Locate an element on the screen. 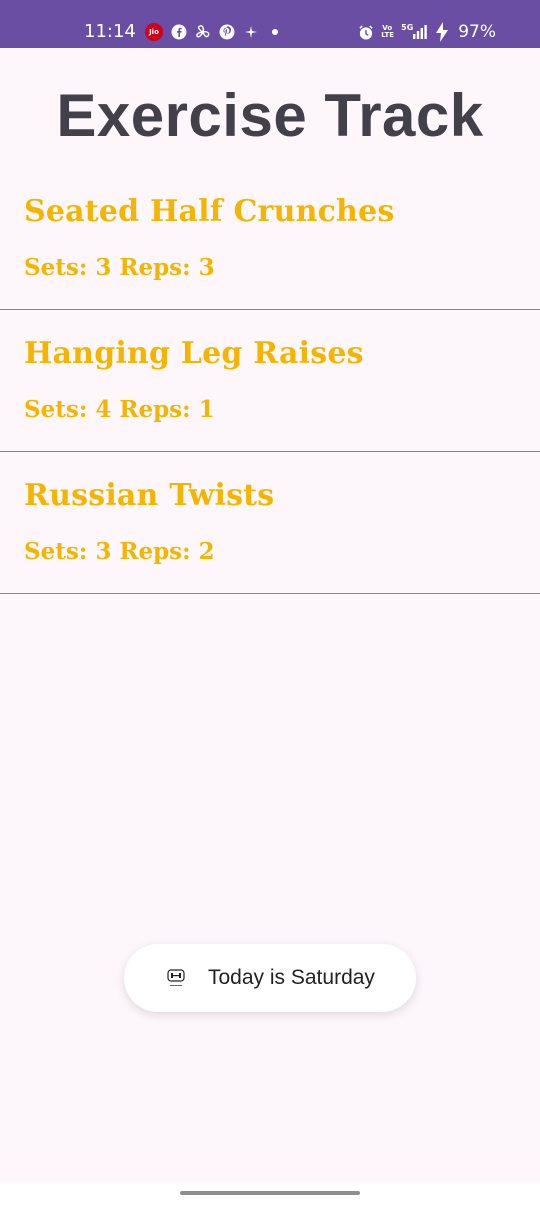  charging-icon is located at coordinates (442, 32).